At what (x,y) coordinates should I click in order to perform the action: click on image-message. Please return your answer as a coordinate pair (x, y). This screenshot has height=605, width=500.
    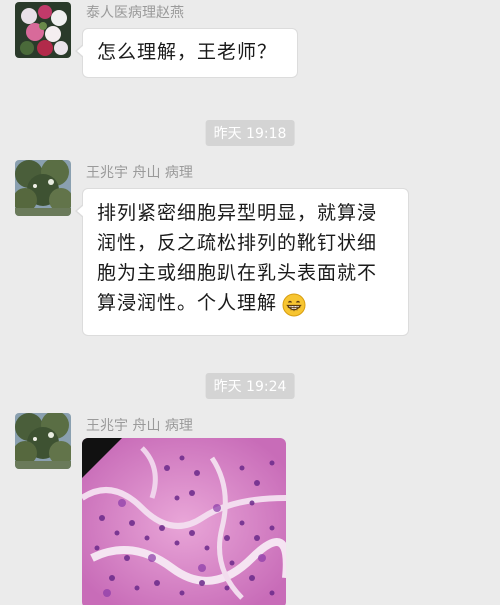
    Looking at the image, I should click on (184, 521).